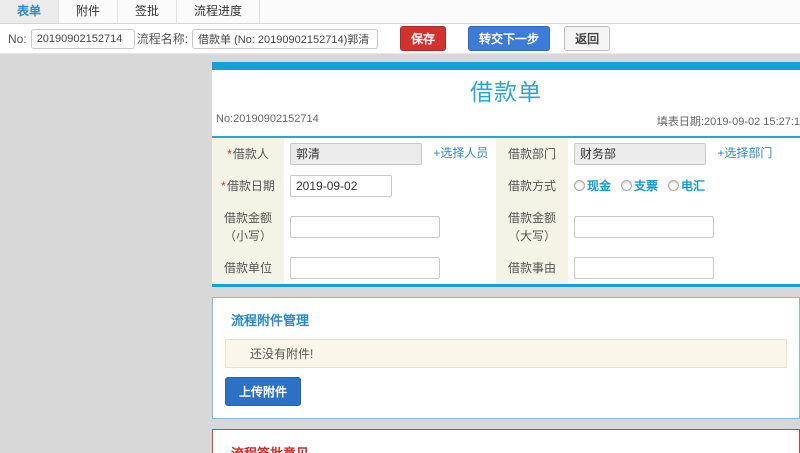 The width and height of the screenshot is (800, 453). I want to click on save-button: 保存, so click(423, 38).